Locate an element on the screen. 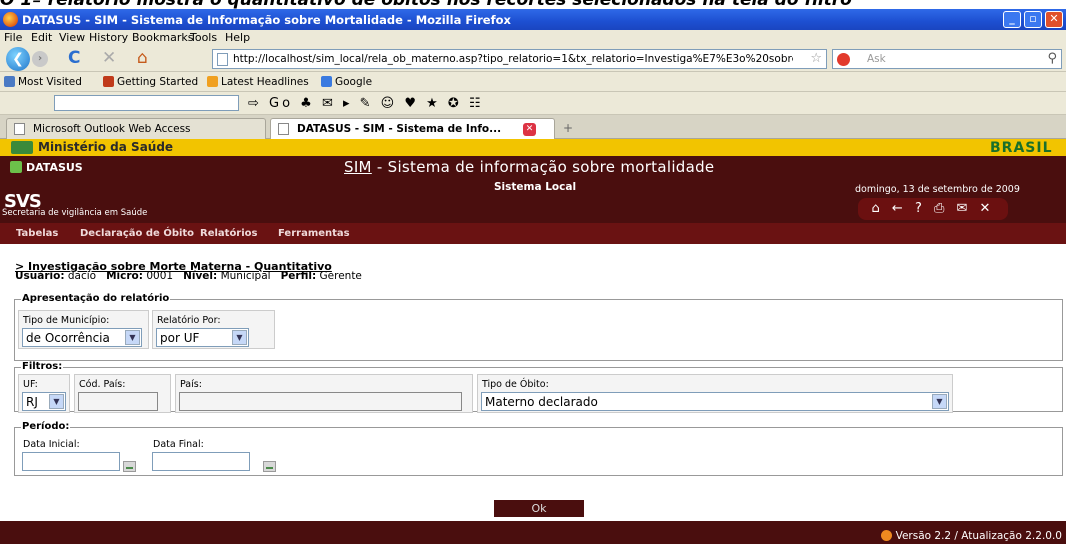  rss-icon is located at coordinates (212, 81).